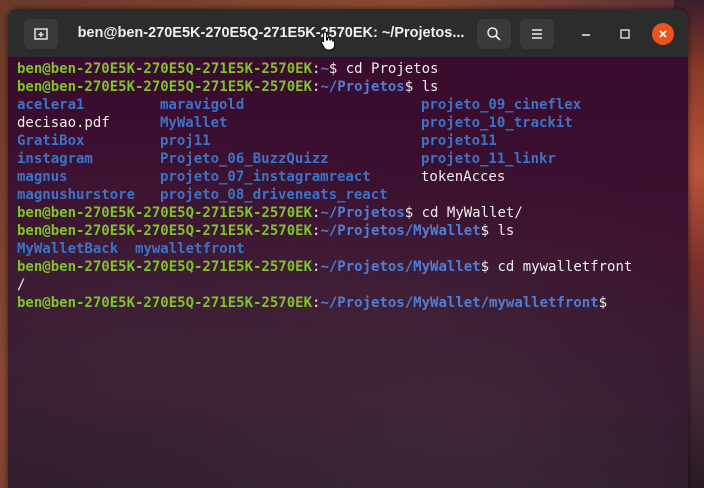  I want to click on ls-entry: projeto11, so click(459, 141).